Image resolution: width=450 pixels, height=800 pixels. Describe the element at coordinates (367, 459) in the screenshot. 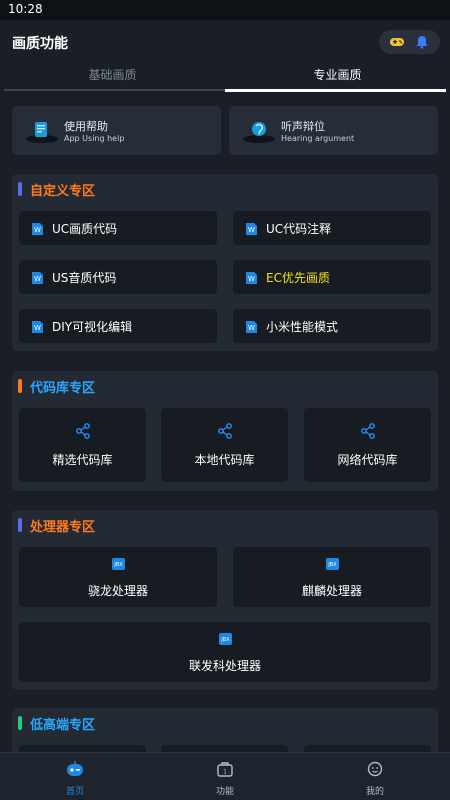

I see `item-label: 网络代码库` at that location.